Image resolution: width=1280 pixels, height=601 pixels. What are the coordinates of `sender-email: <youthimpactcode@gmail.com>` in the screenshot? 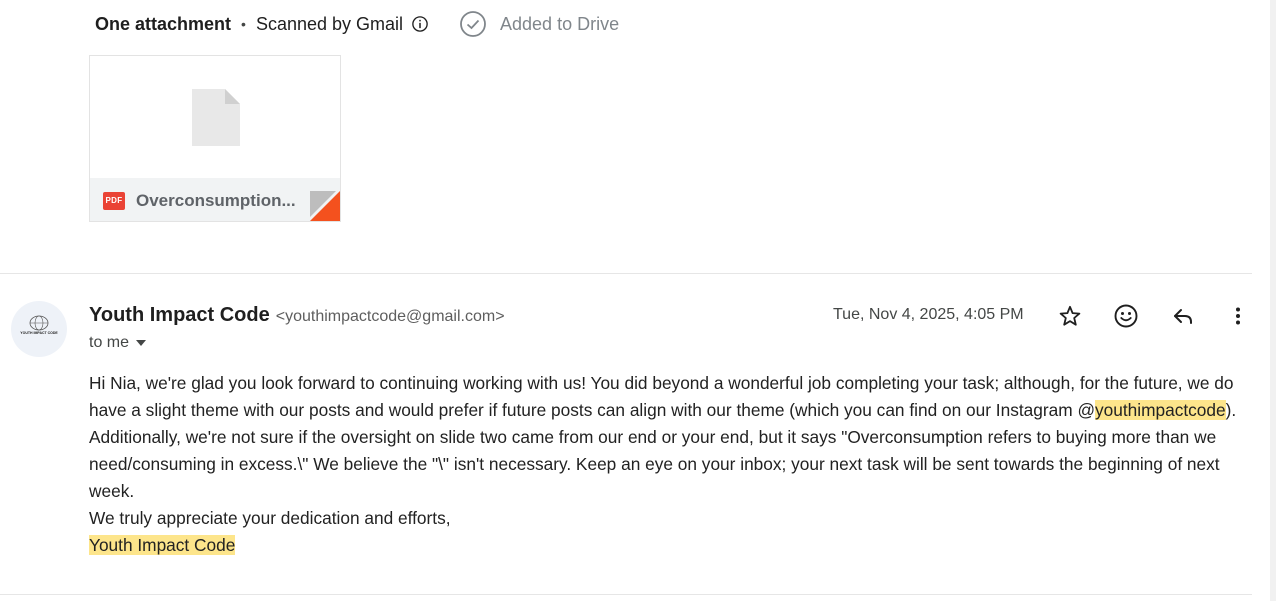 It's located at (390, 316).